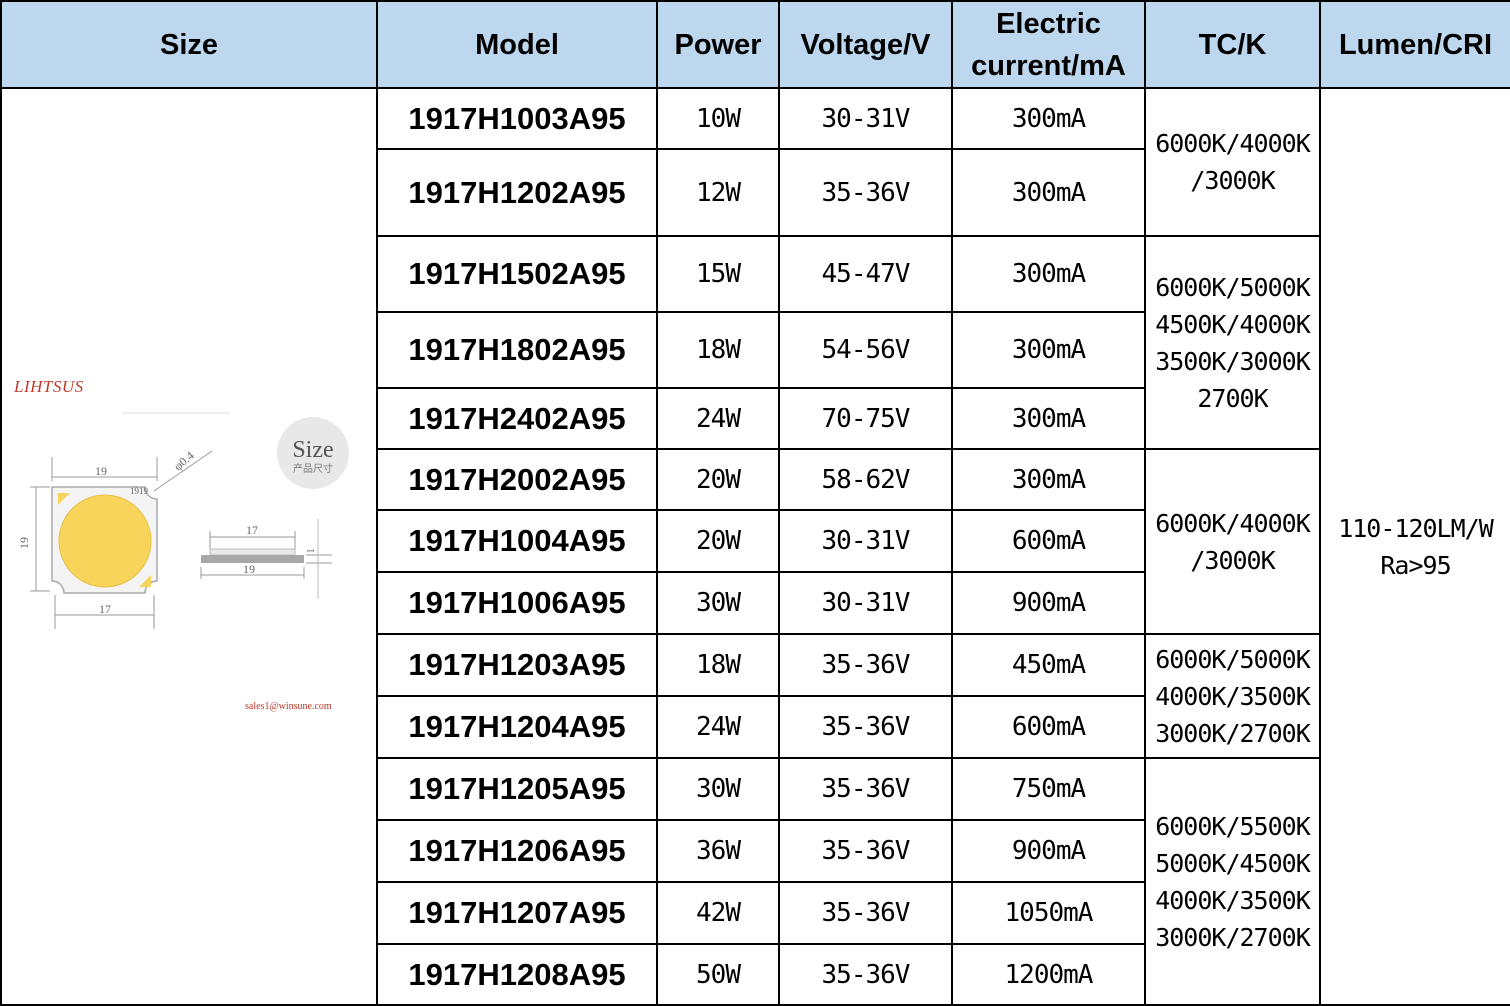  What do you see at coordinates (313, 468) in the screenshot?
I see `size-badge-subtitle: 产品尺寸` at bounding box center [313, 468].